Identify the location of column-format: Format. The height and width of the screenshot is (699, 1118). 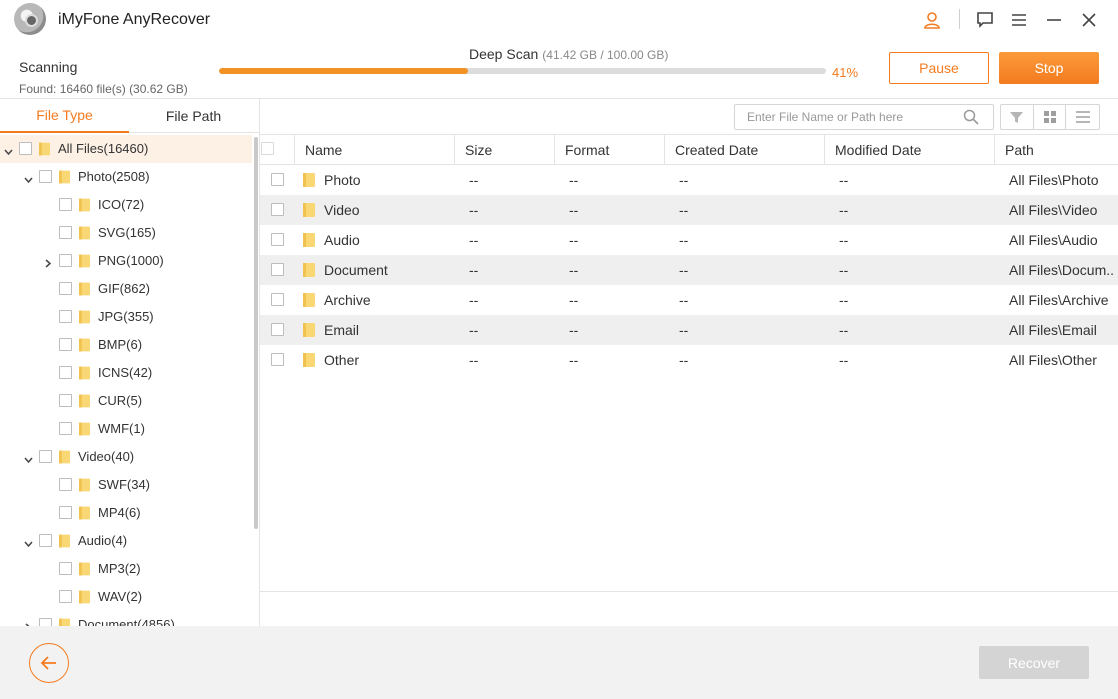
(609, 149).